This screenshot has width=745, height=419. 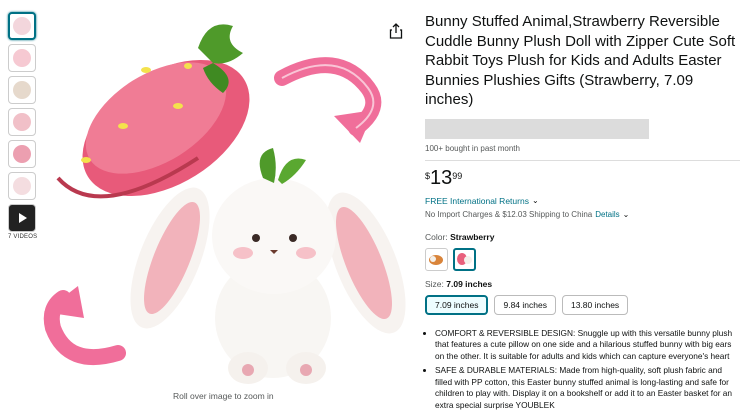 I want to click on size-label-row: Size: 7.09 inches, so click(x=582, y=284).